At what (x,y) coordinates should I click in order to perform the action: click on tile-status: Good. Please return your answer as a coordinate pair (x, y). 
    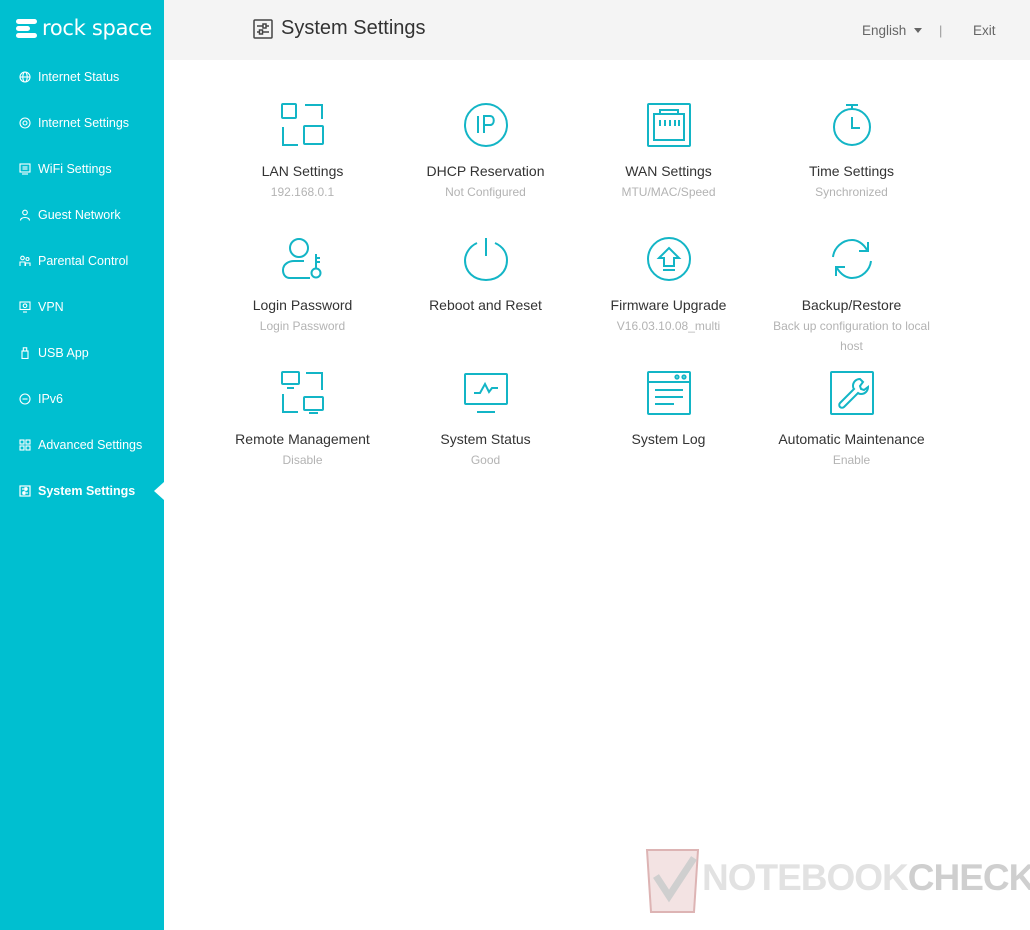
    Looking at the image, I should click on (485, 460).